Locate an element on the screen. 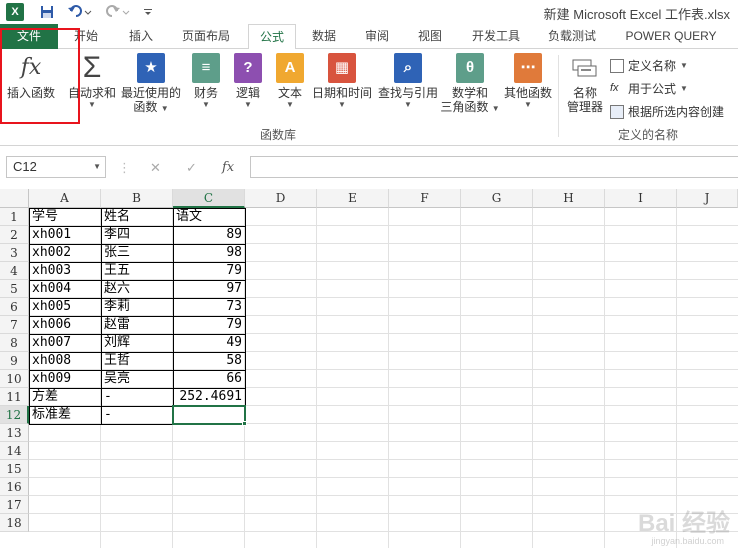 This screenshot has width=738, height=548. cell-b10: 吴亮 is located at coordinates (137, 379).